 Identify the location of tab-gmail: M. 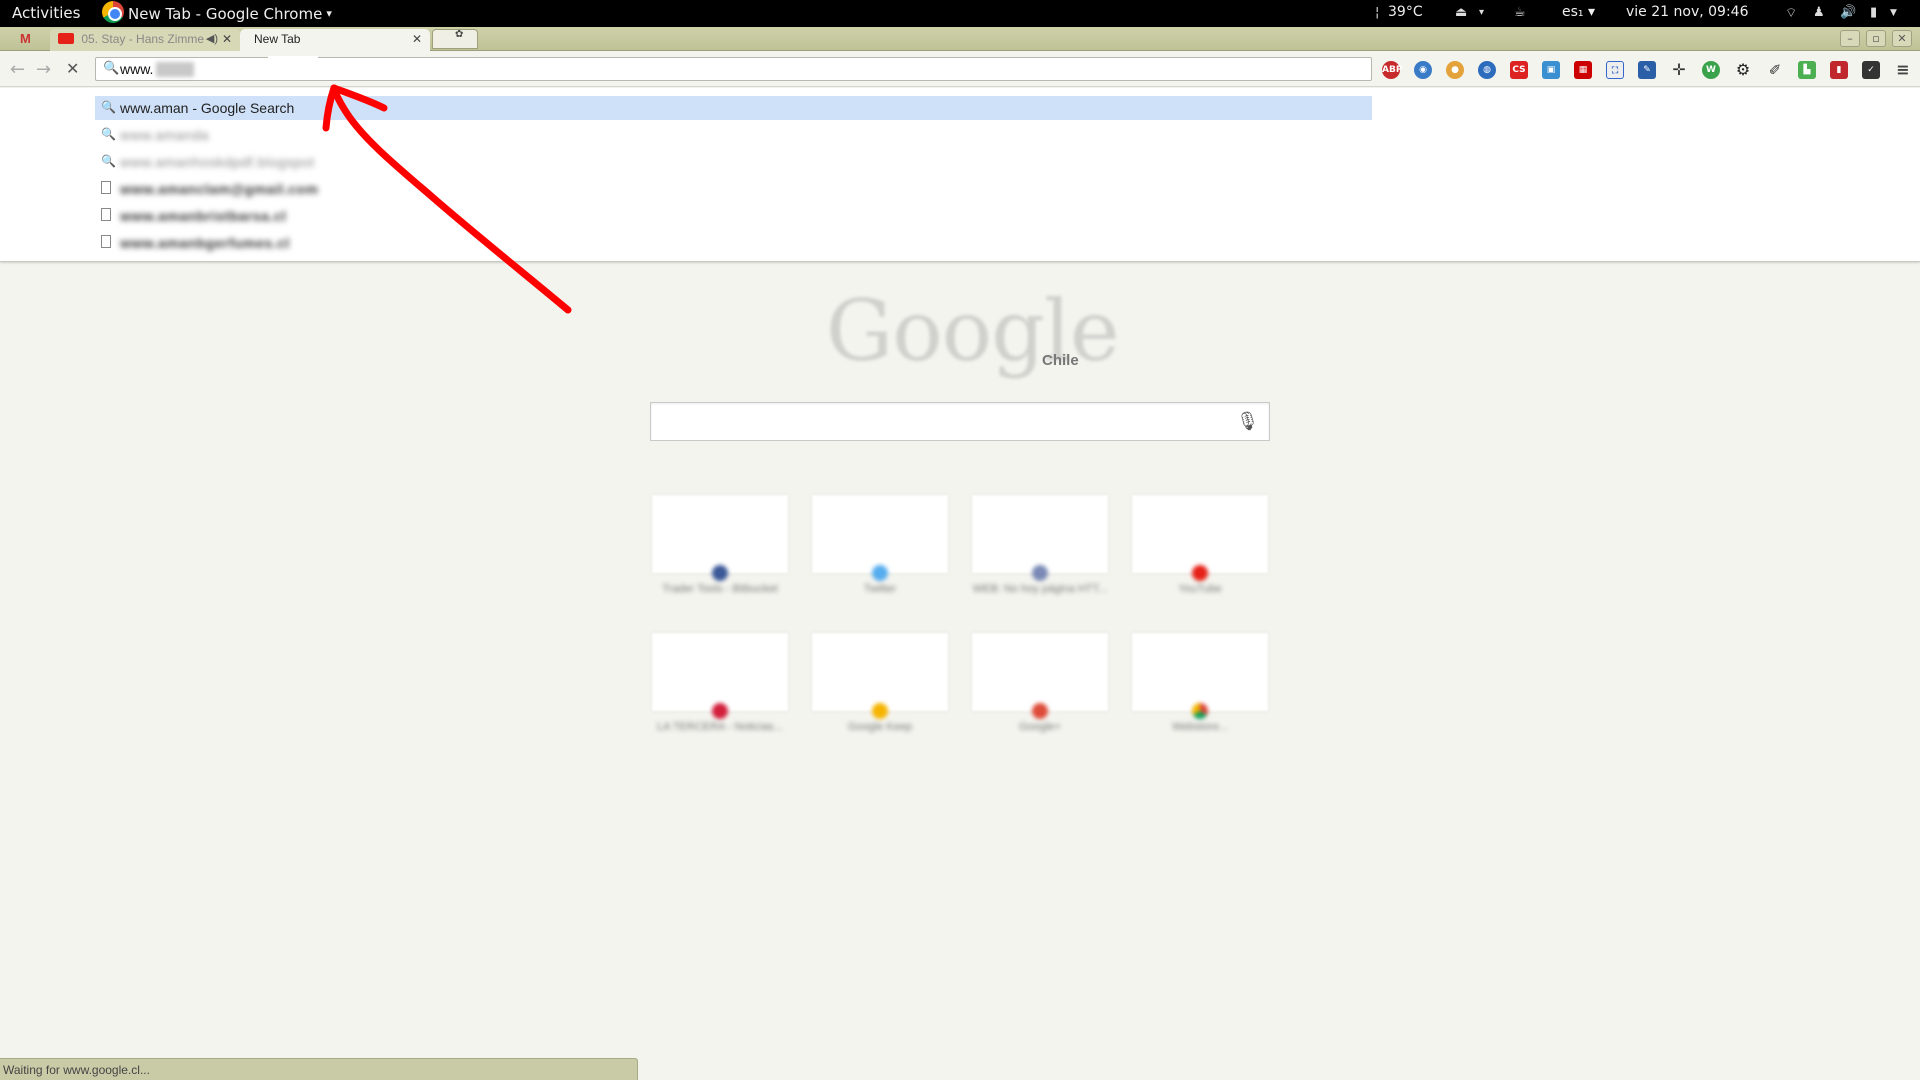
(32, 40).